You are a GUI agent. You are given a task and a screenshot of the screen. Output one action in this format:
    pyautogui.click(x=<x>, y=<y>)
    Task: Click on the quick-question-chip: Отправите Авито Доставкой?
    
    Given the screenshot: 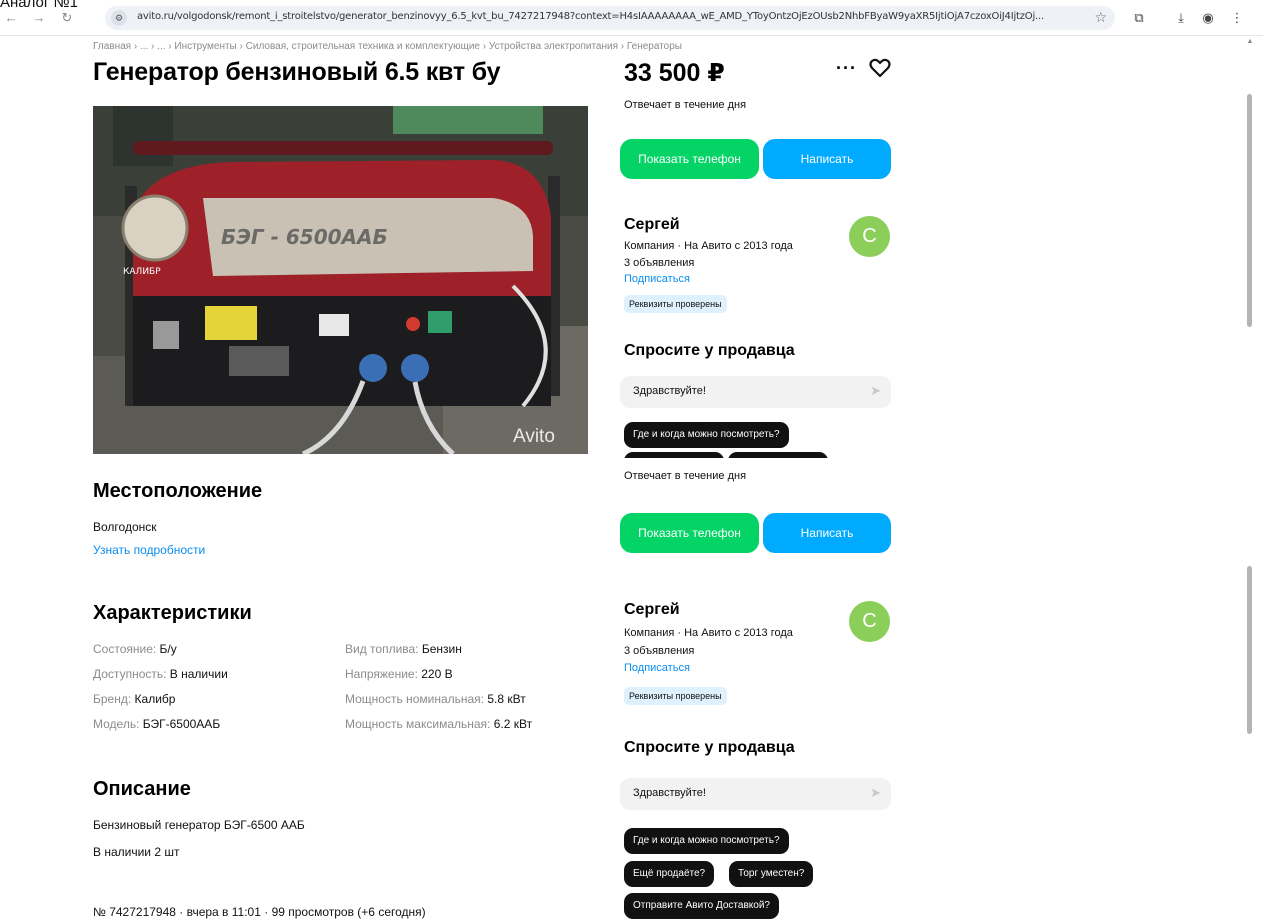 What is the action you would take?
    pyautogui.click(x=701, y=906)
    